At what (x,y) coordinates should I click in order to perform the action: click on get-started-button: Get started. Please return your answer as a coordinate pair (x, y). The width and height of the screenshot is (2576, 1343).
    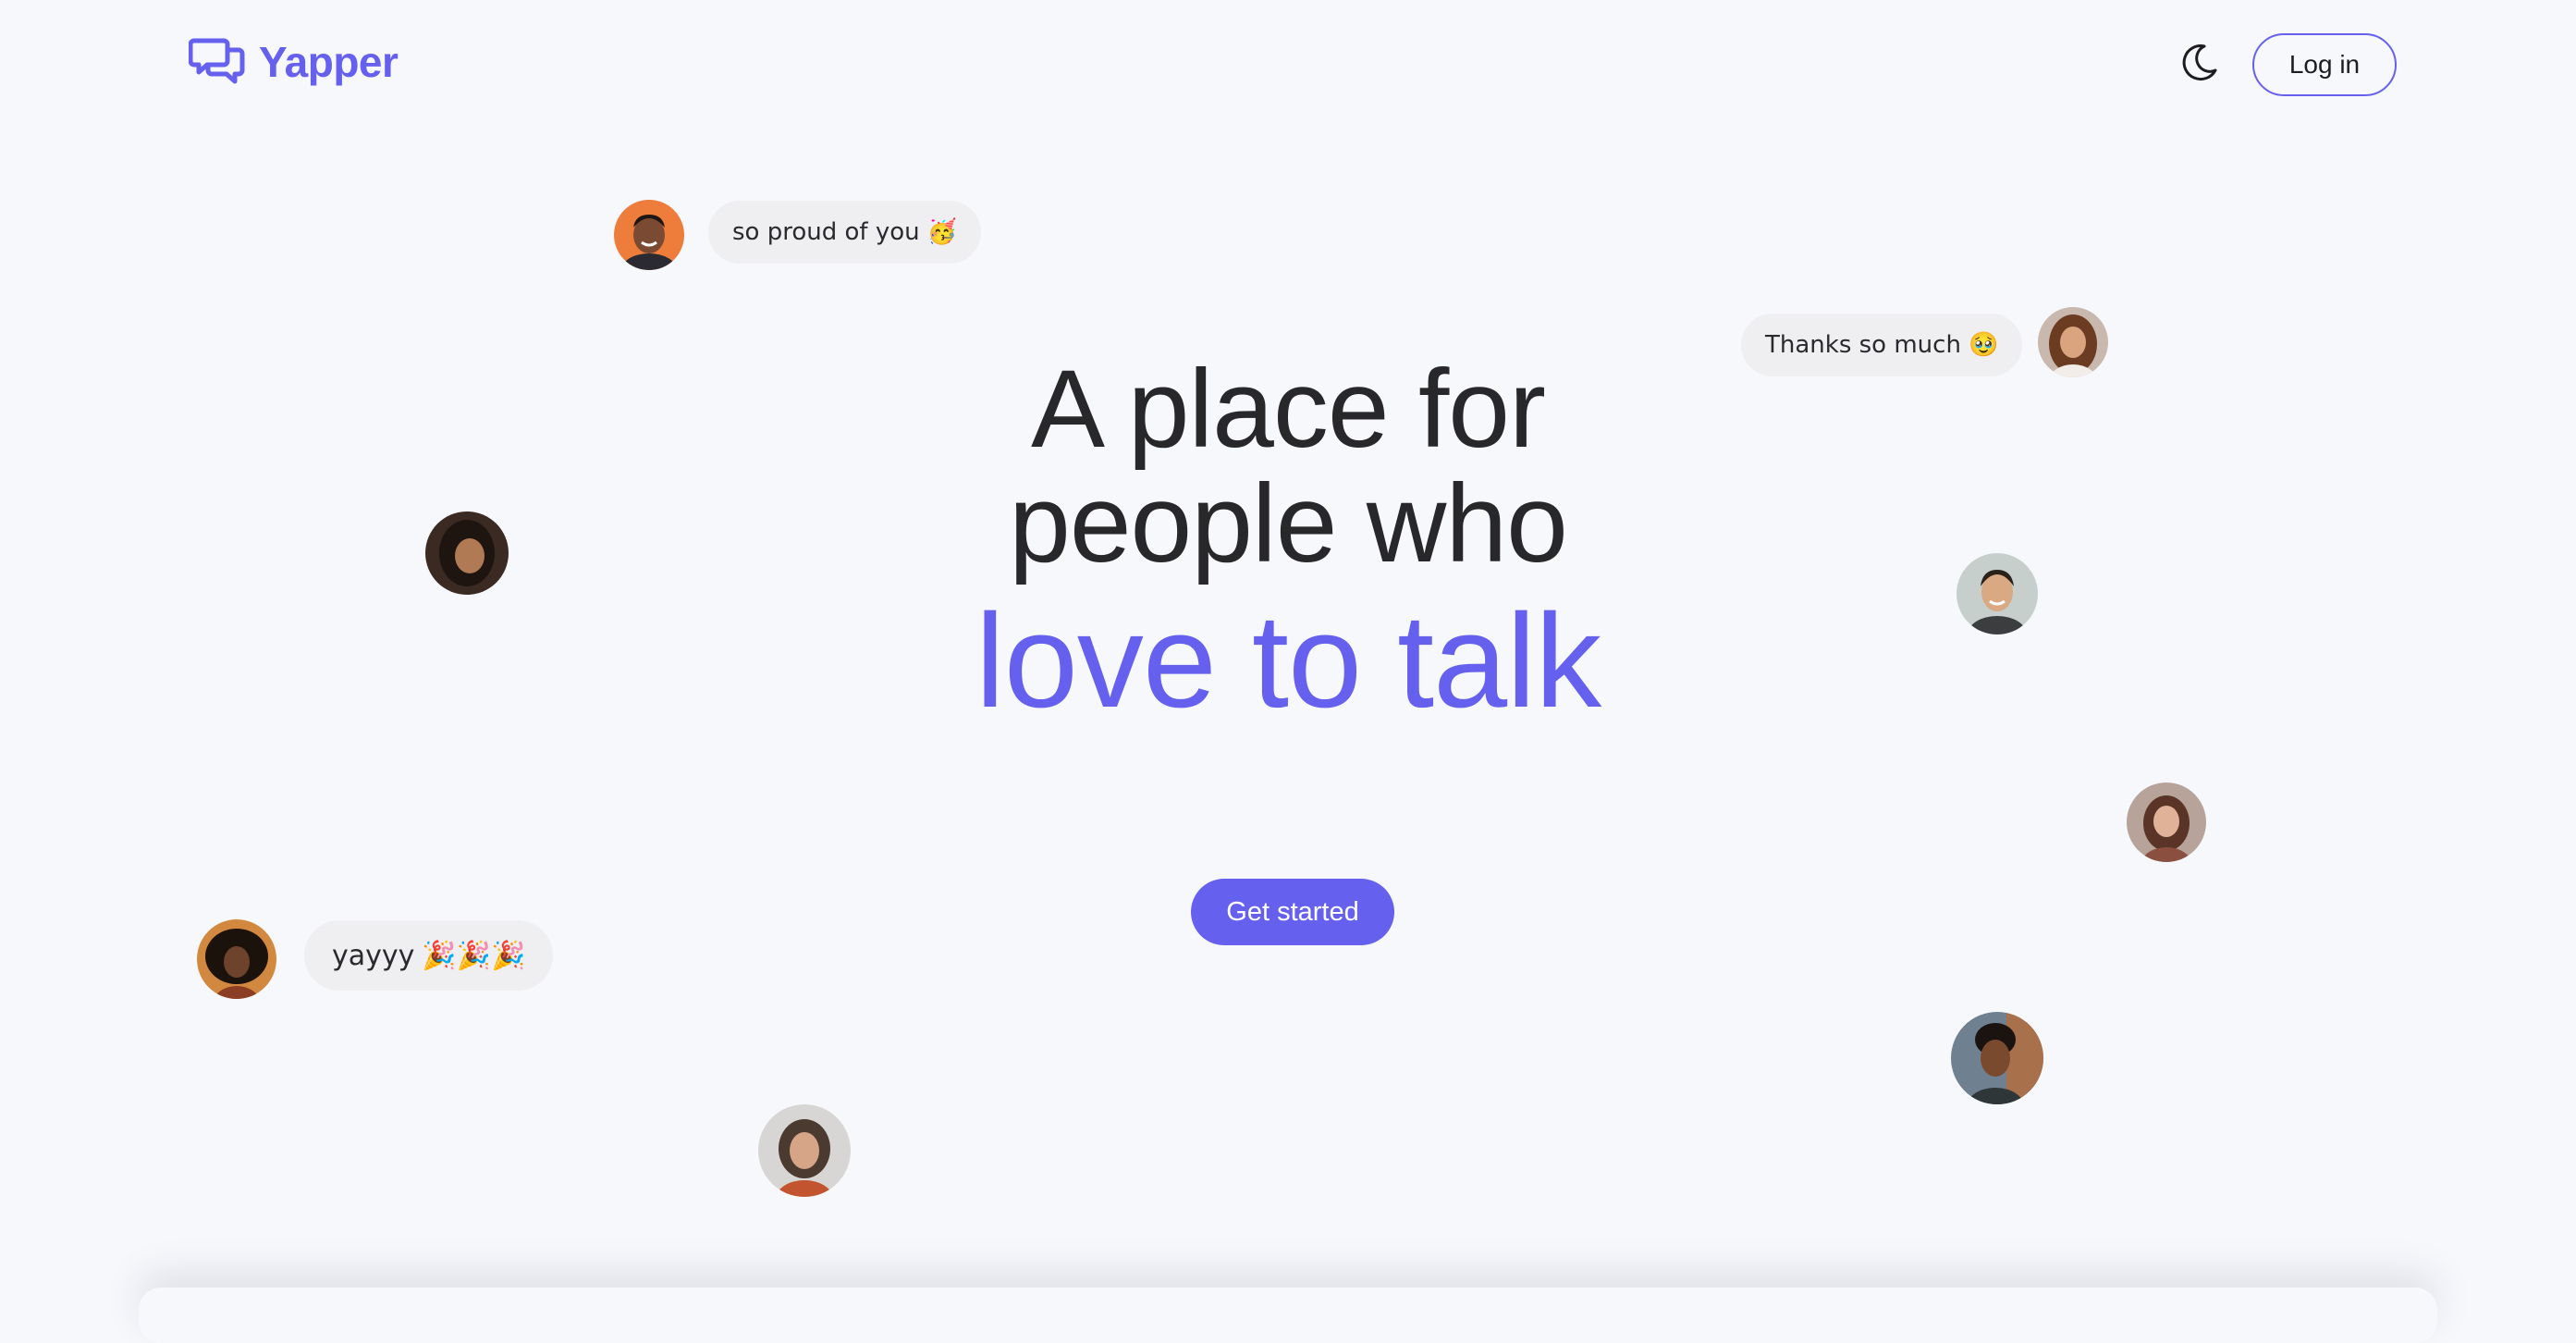
    Looking at the image, I should click on (1292, 912).